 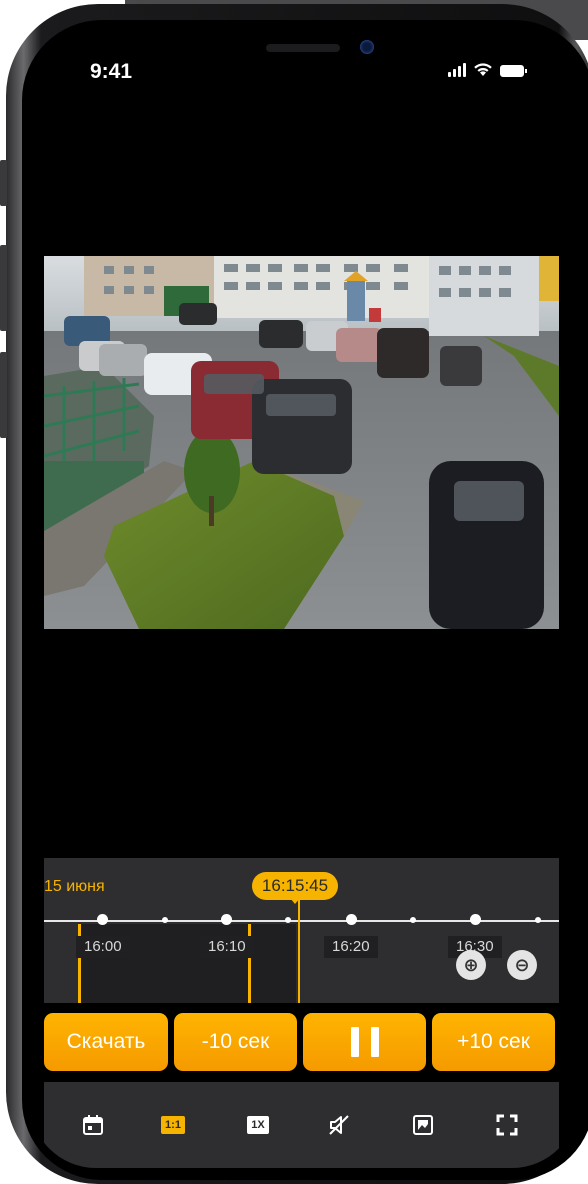 I want to click on ratio-icon: 1:1, so click(x=173, y=1125).